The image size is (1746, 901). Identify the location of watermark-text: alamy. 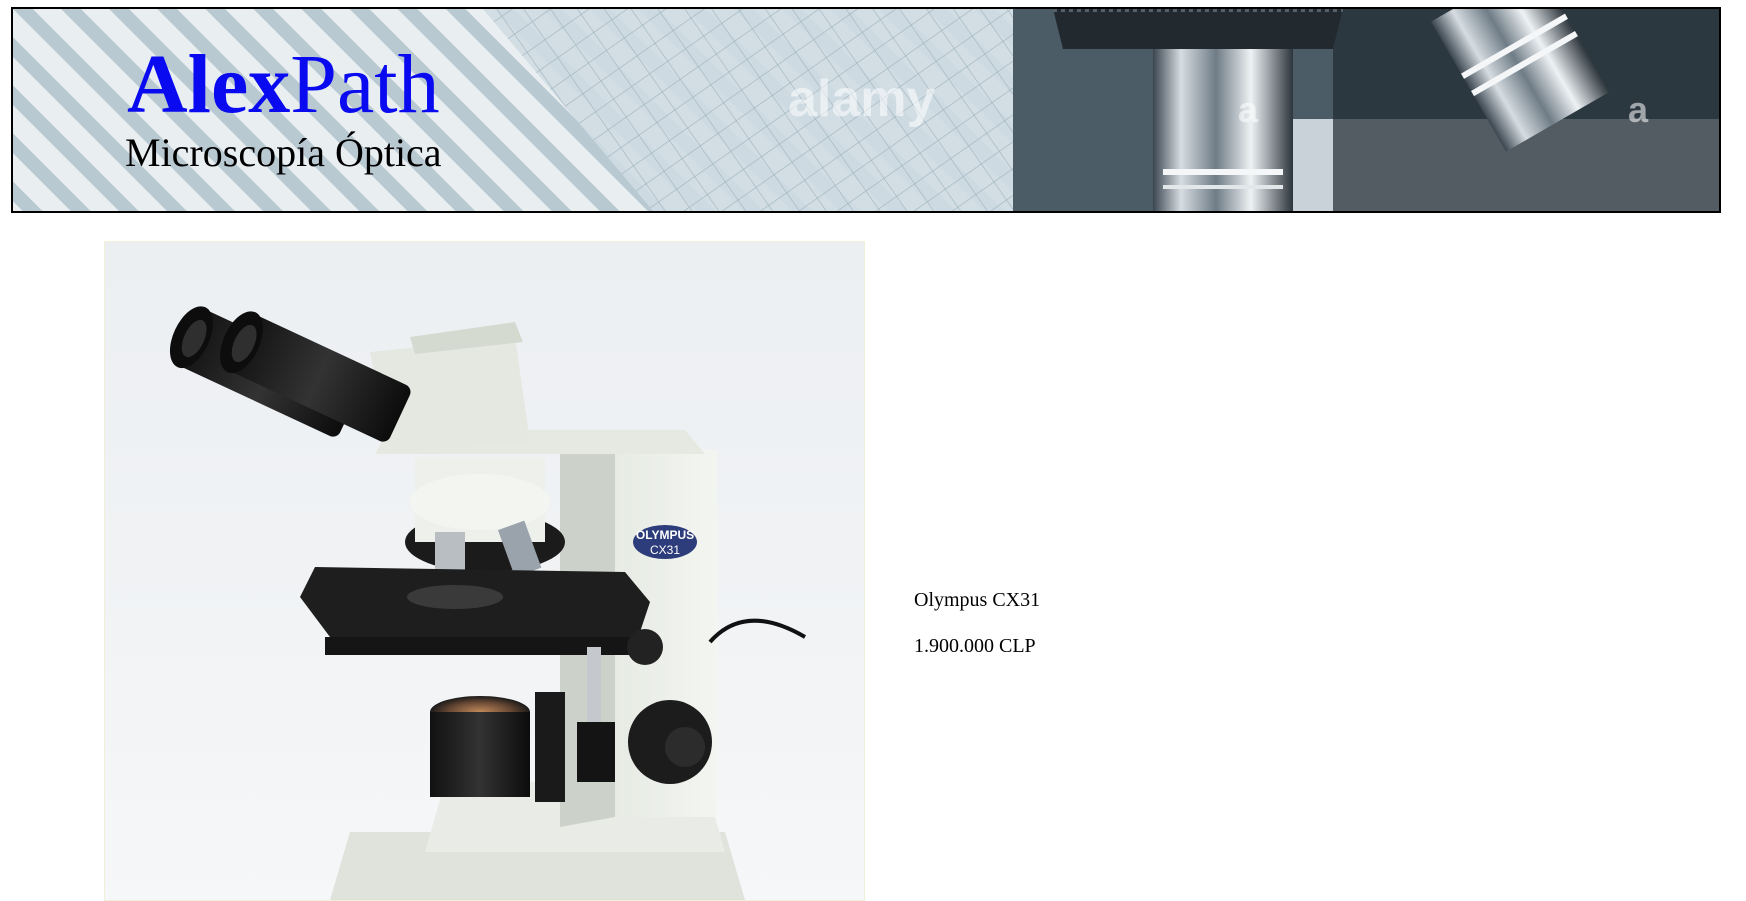
(862, 99).